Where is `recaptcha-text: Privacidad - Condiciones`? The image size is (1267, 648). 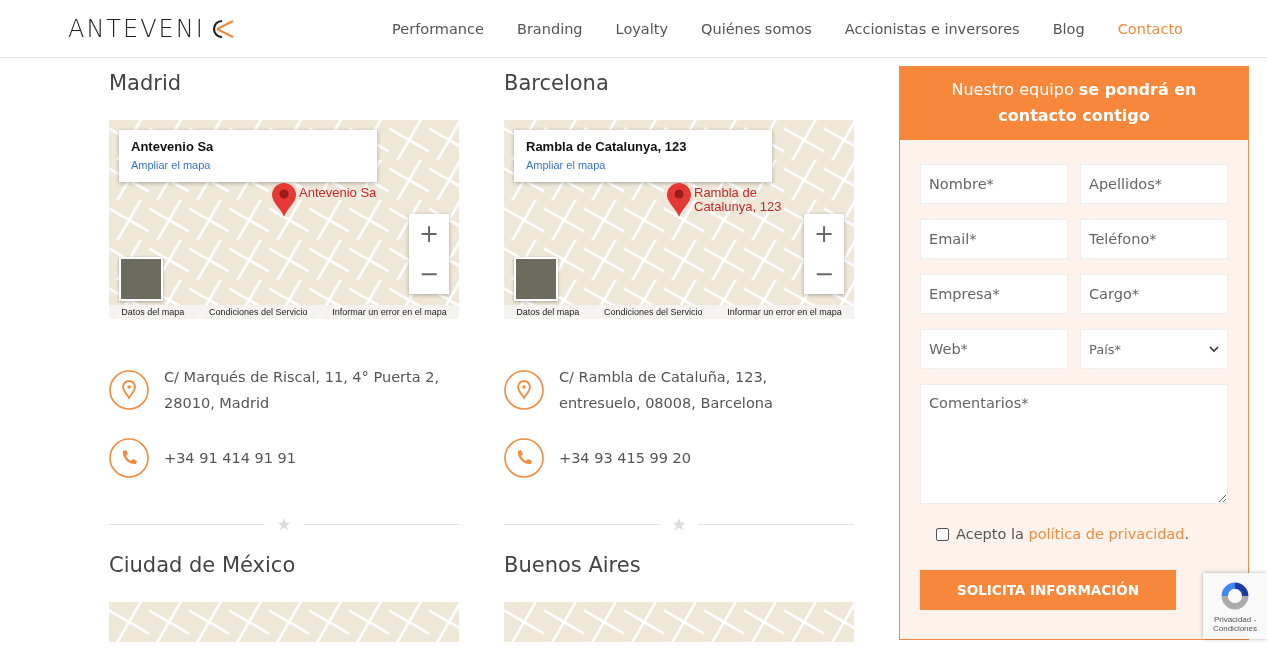
recaptcha-text: Privacidad - Condiciones is located at coordinates (1235, 624).